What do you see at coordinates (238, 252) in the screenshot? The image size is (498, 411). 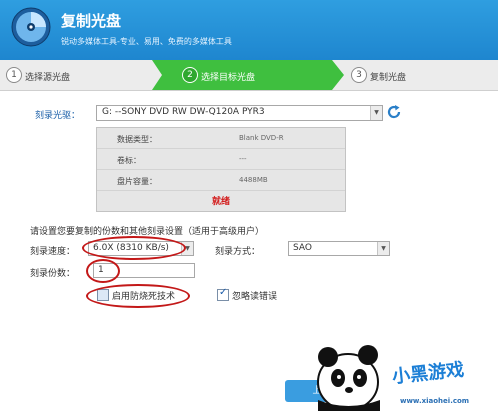 I see `mode-label: 刻录方式：` at bounding box center [238, 252].